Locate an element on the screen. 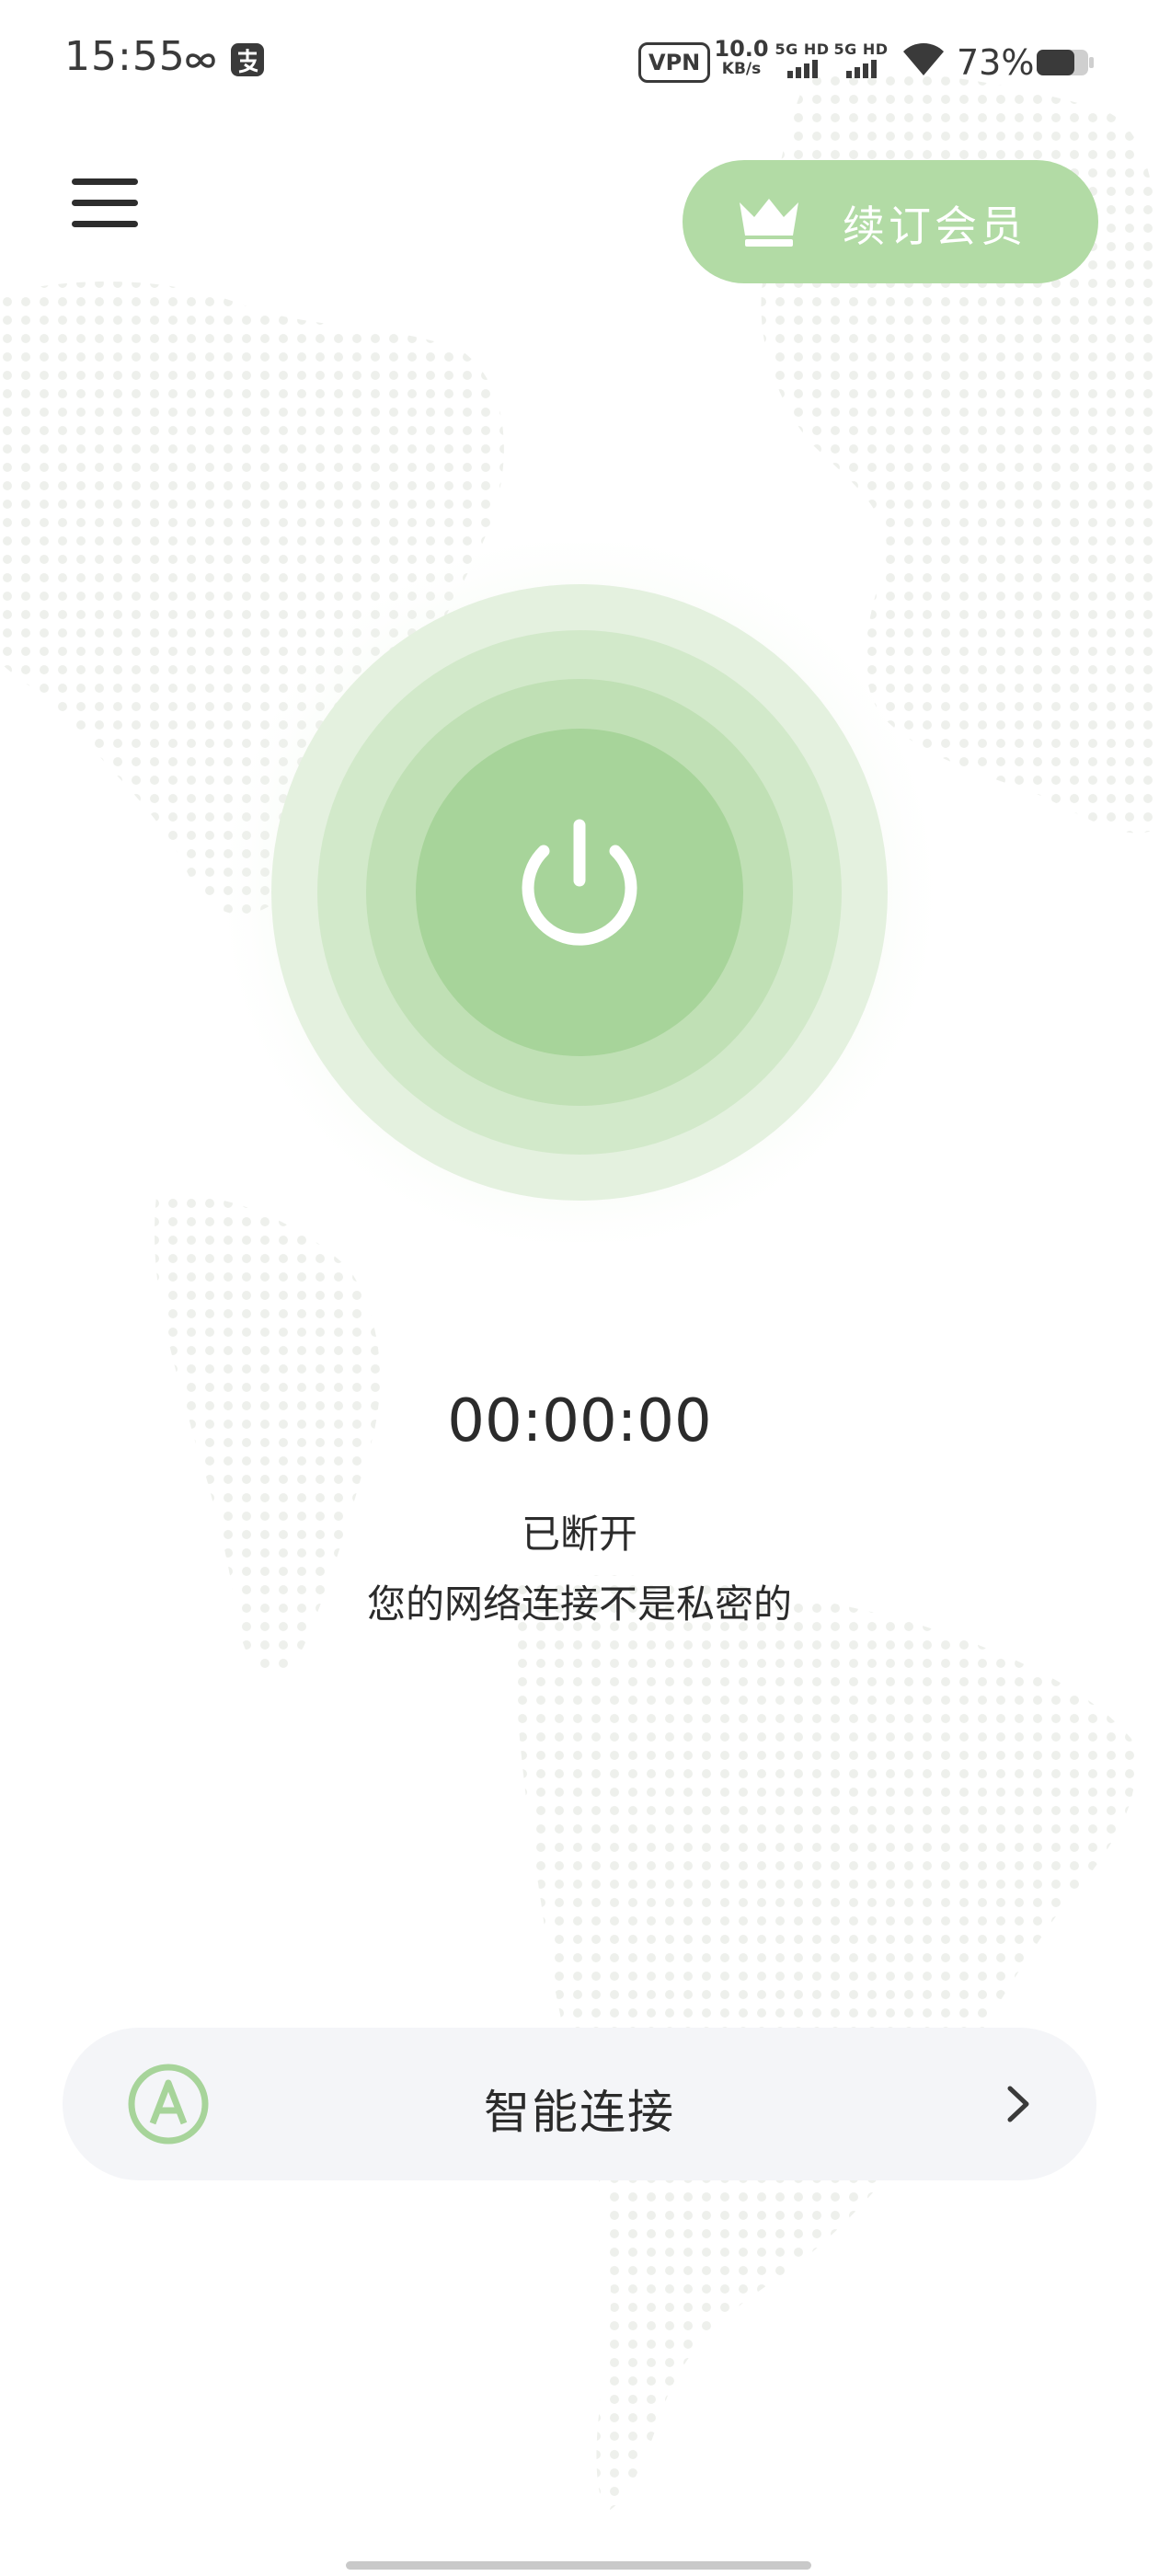 This screenshot has height=2576, width=1159. home-indicator is located at coordinates (578, 2565).